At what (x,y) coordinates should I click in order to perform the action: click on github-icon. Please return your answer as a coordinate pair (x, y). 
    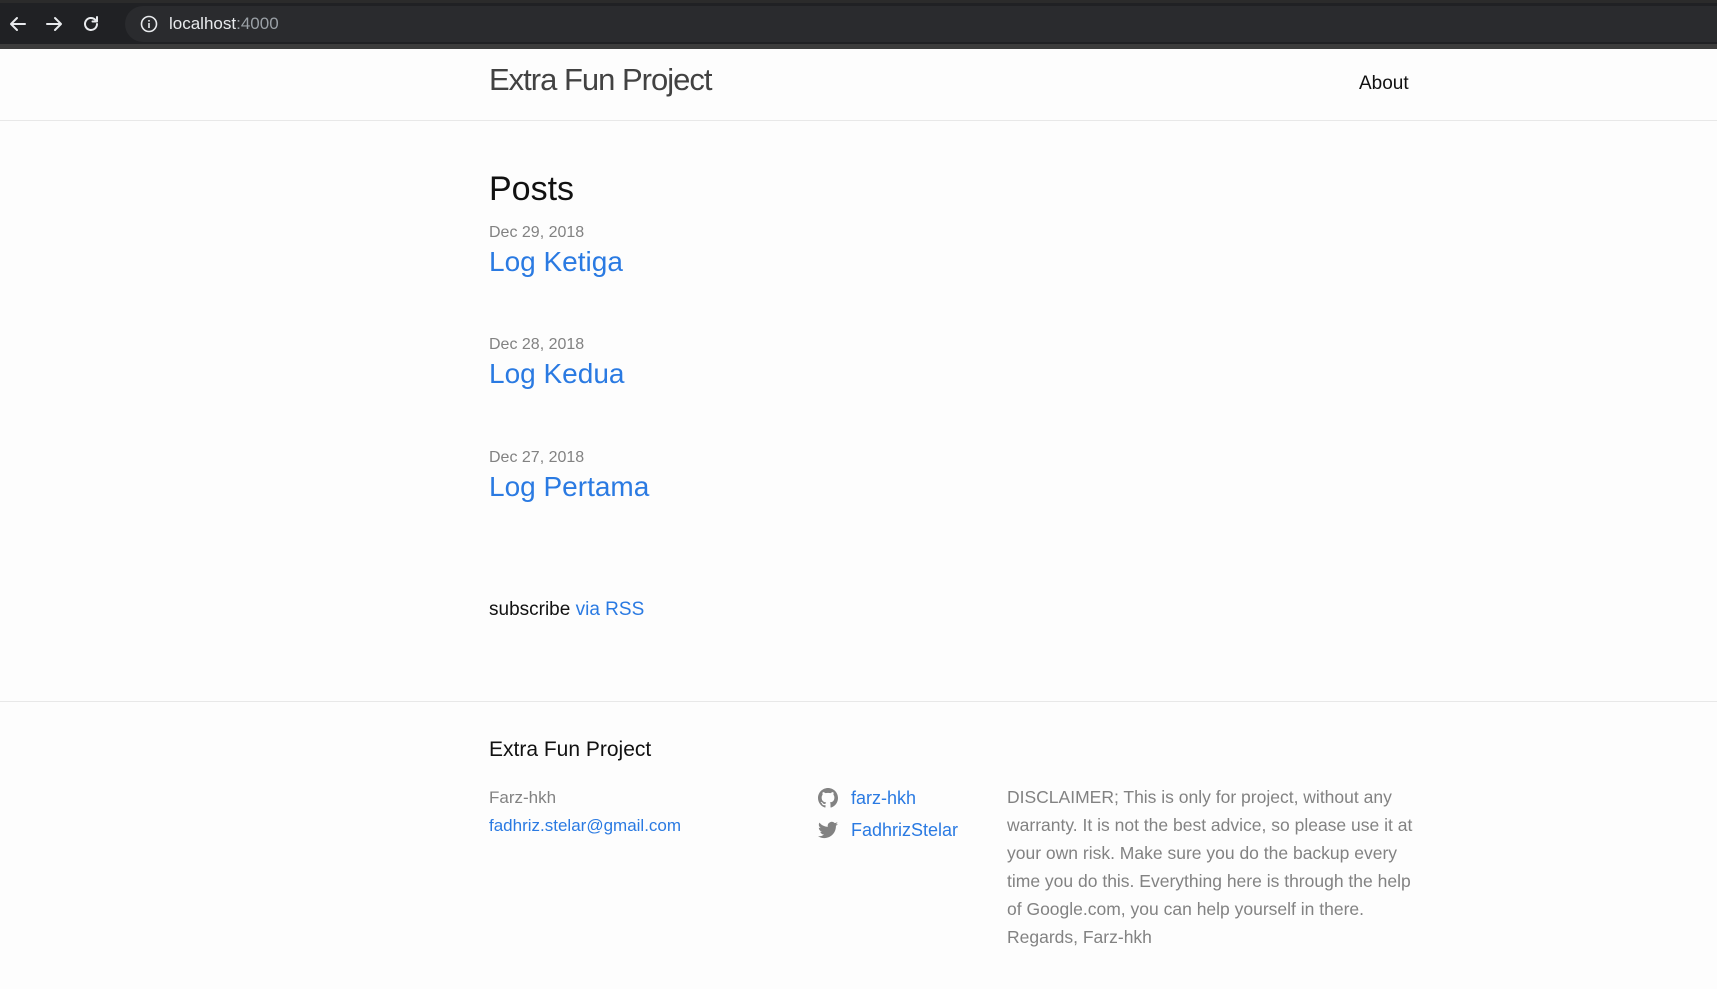
    Looking at the image, I should click on (828, 798).